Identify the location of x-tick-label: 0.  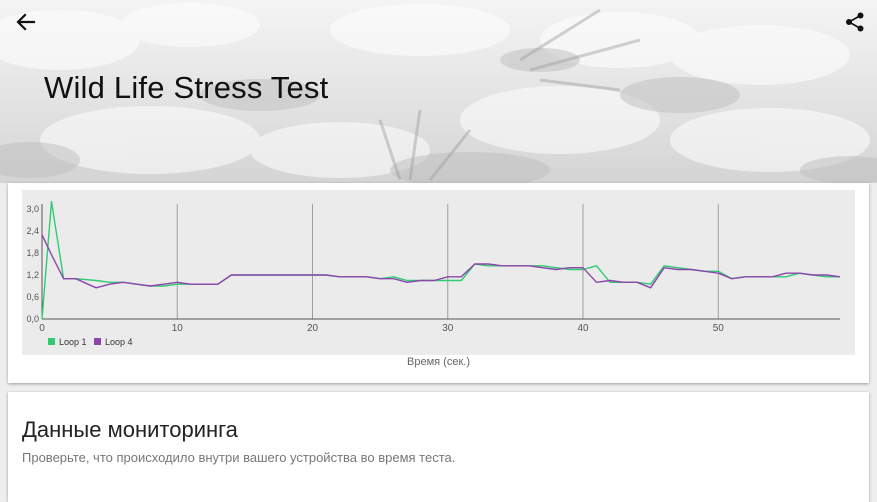
(42, 328).